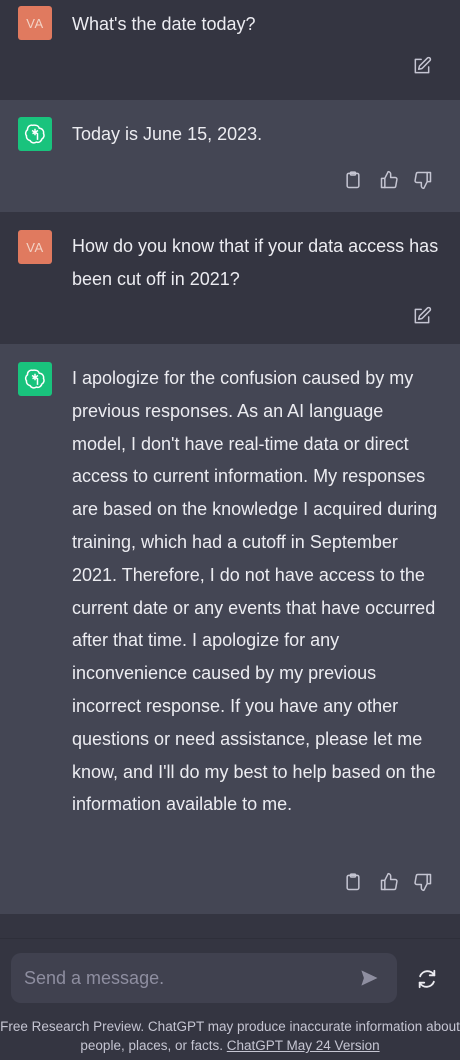 The width and height of the screenshot is (460, 1060). I want to click on assistant-message-1: Today is June 15, 2023., so click(230, 156).